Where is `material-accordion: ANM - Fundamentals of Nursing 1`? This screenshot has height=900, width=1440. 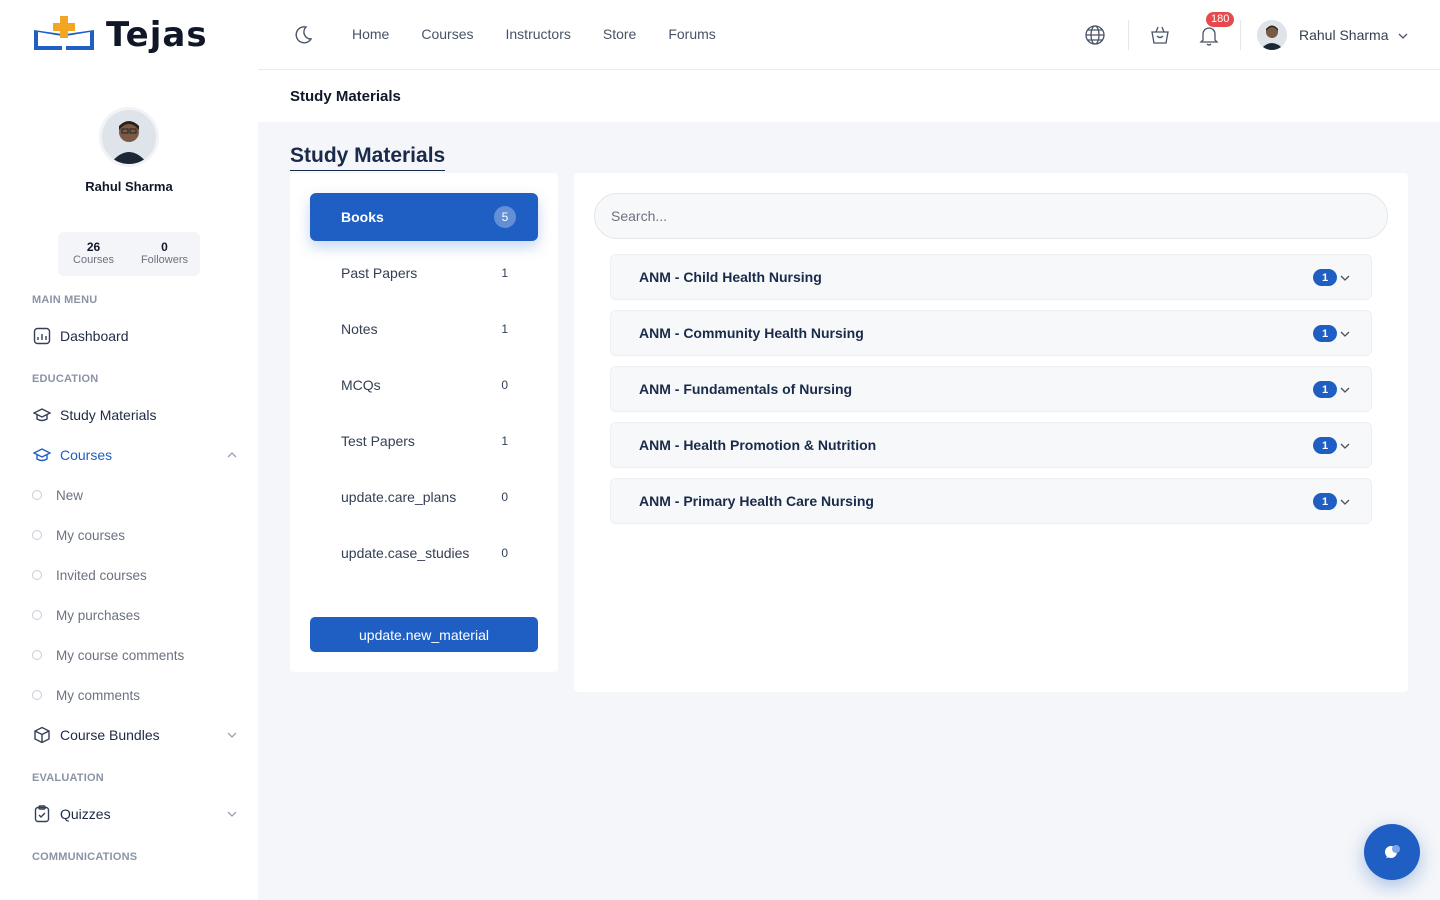 material-accordion: ANM - Fundamentals of Nursing 1 is located at coordinates (991, 389).